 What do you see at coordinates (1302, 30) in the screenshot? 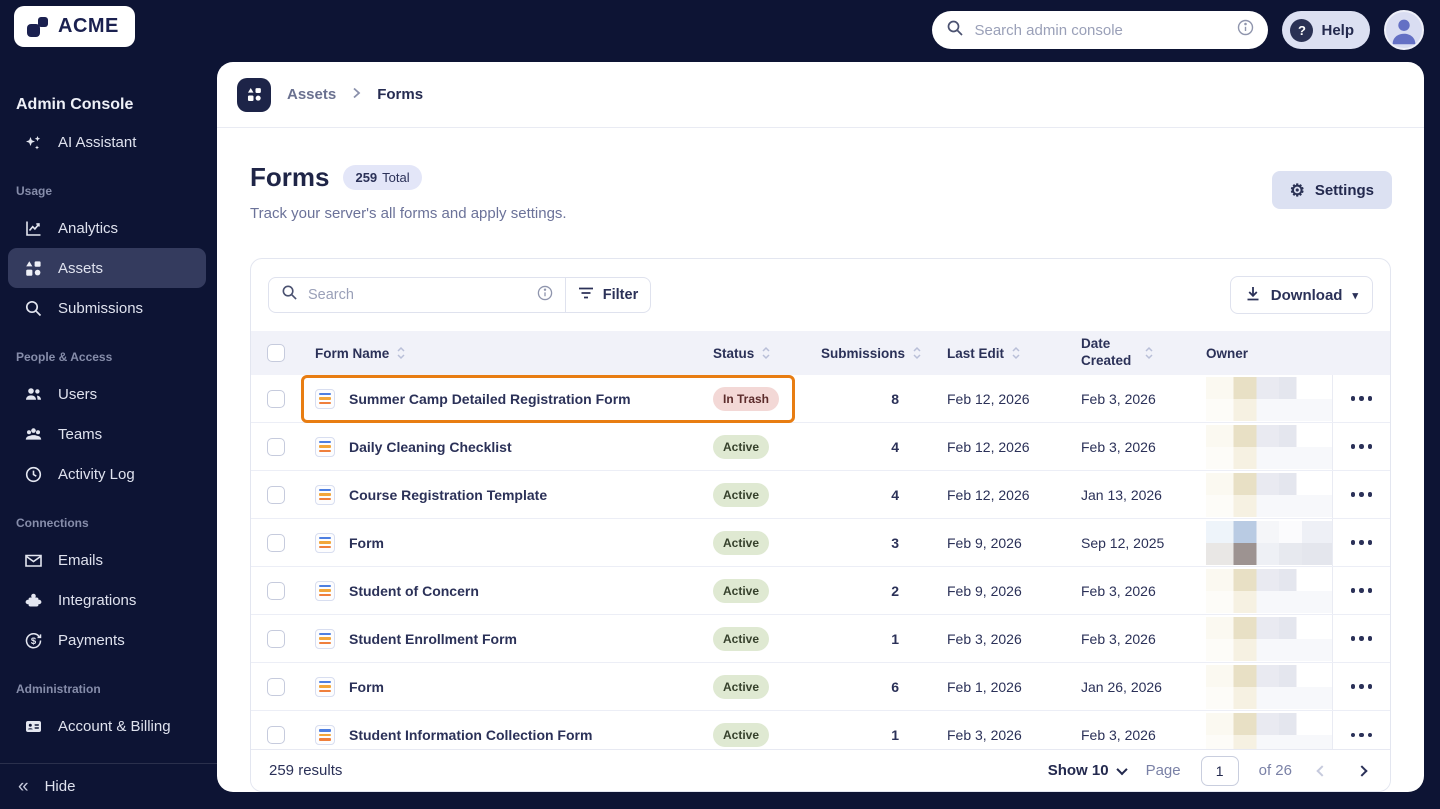
I see `question-icon: ?` at bounding box center [1302, 30].